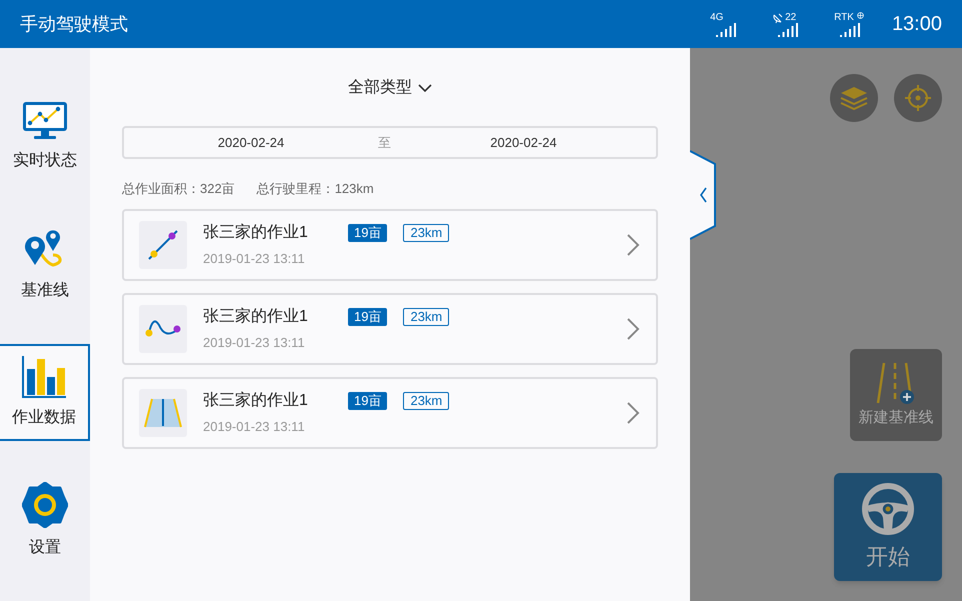 The height and width of the screenshot is (601, 962). What do you see at coordinates (45, 264) in the screenshot?
I see `sidebar-item: 基准线` at bounding box center [45, 264].